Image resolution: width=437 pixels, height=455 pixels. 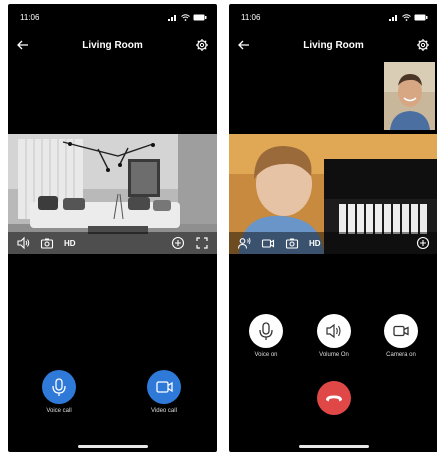 What do you see at coordinates (112, 194) in the screenshot?
I see `camera-feed-living-room: HD` at bounding box center [112, 194].